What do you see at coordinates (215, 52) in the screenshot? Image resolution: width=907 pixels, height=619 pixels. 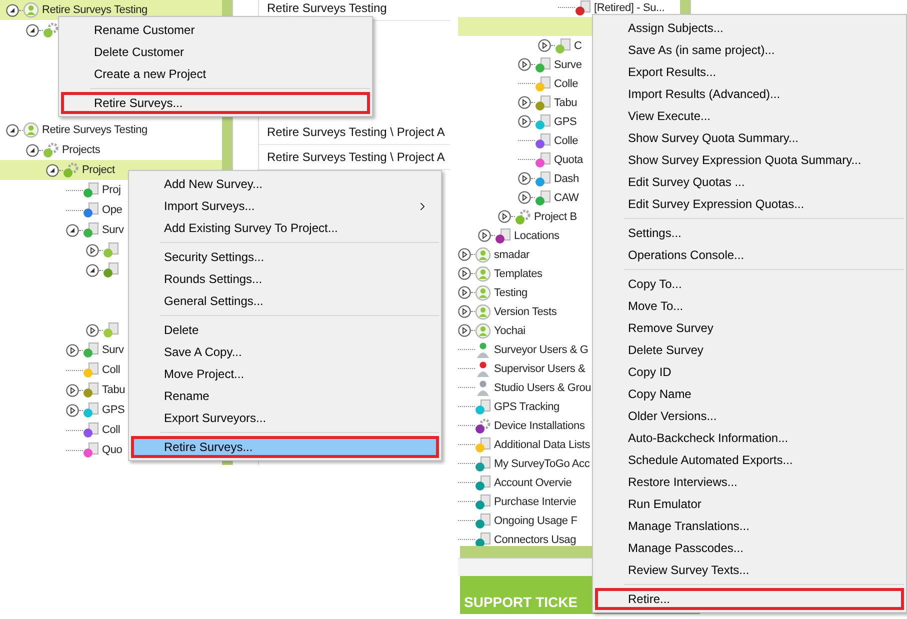 I see `menu-item: Delete Customer` at bounding box center [215, 52].